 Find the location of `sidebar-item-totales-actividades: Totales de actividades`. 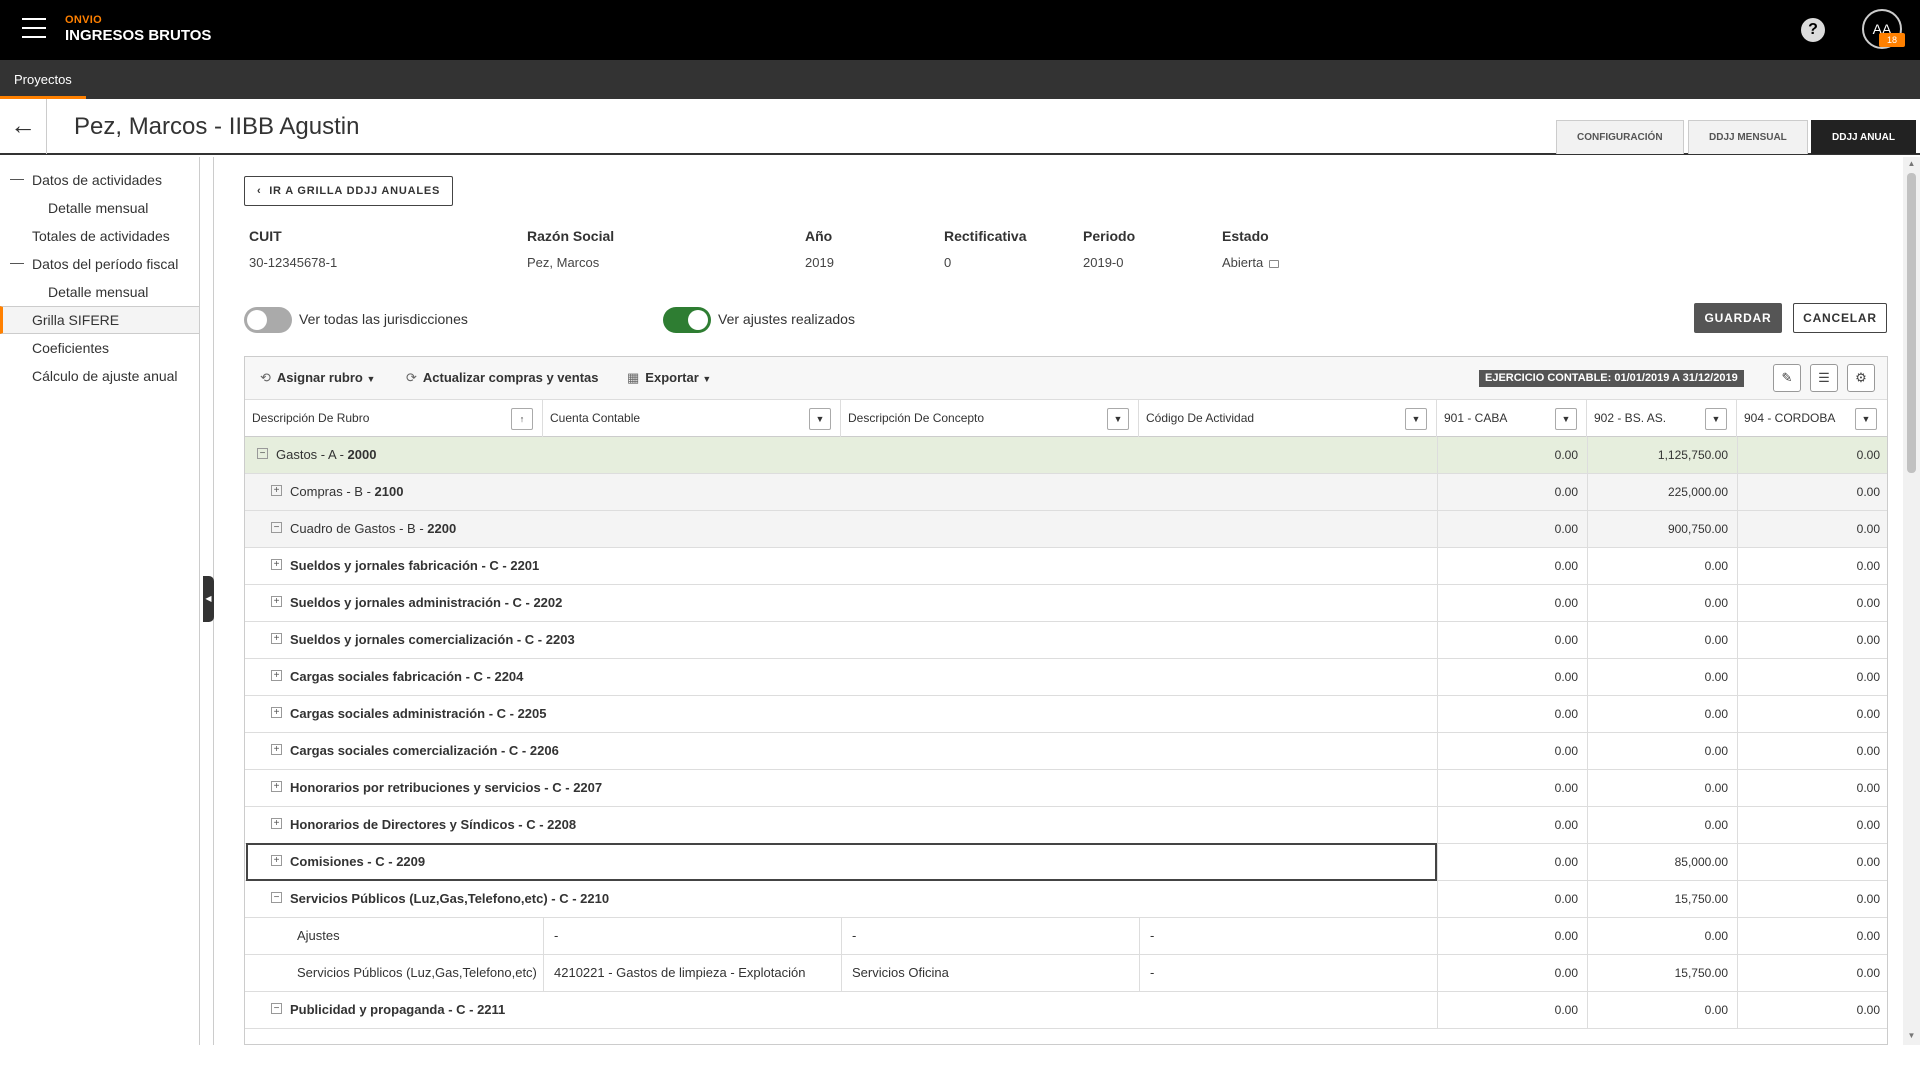

sidebar-item-totales-actividades: Totales de actividades is located at coordinates (99, 236).